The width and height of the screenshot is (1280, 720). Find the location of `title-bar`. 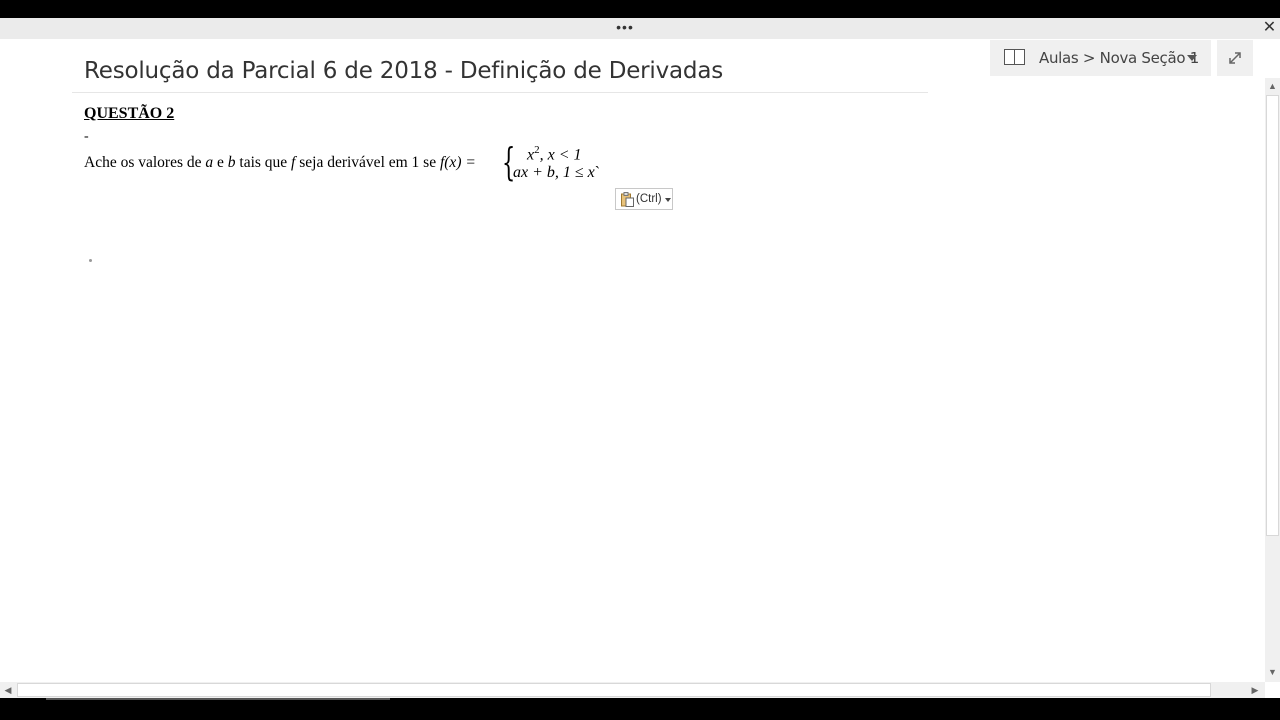

title-bar is located at coordinates (640, 28).